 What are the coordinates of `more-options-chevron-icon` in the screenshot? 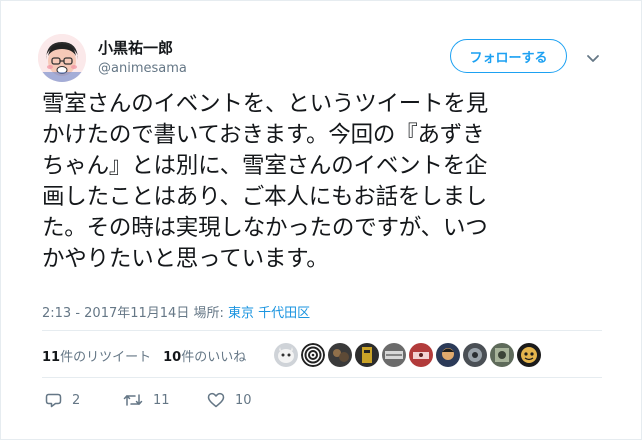 It's located at (593, 55).